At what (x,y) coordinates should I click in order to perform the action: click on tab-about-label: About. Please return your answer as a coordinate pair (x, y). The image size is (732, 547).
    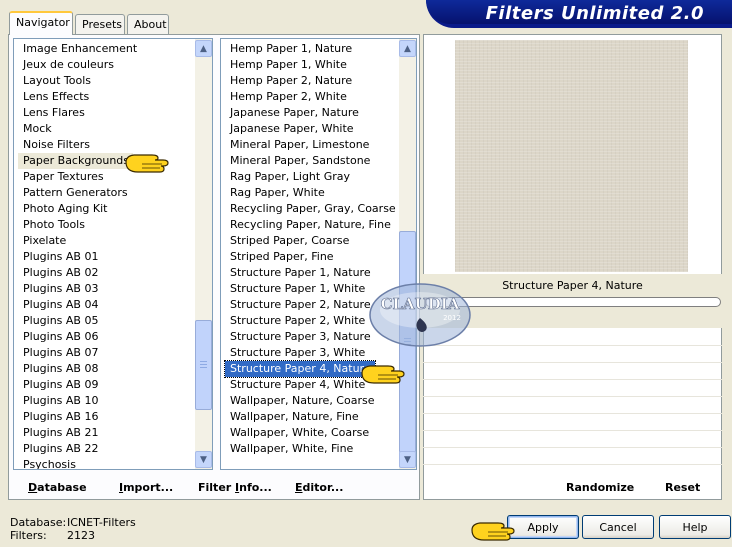
    Looking at the image, I should click on (150, 24).